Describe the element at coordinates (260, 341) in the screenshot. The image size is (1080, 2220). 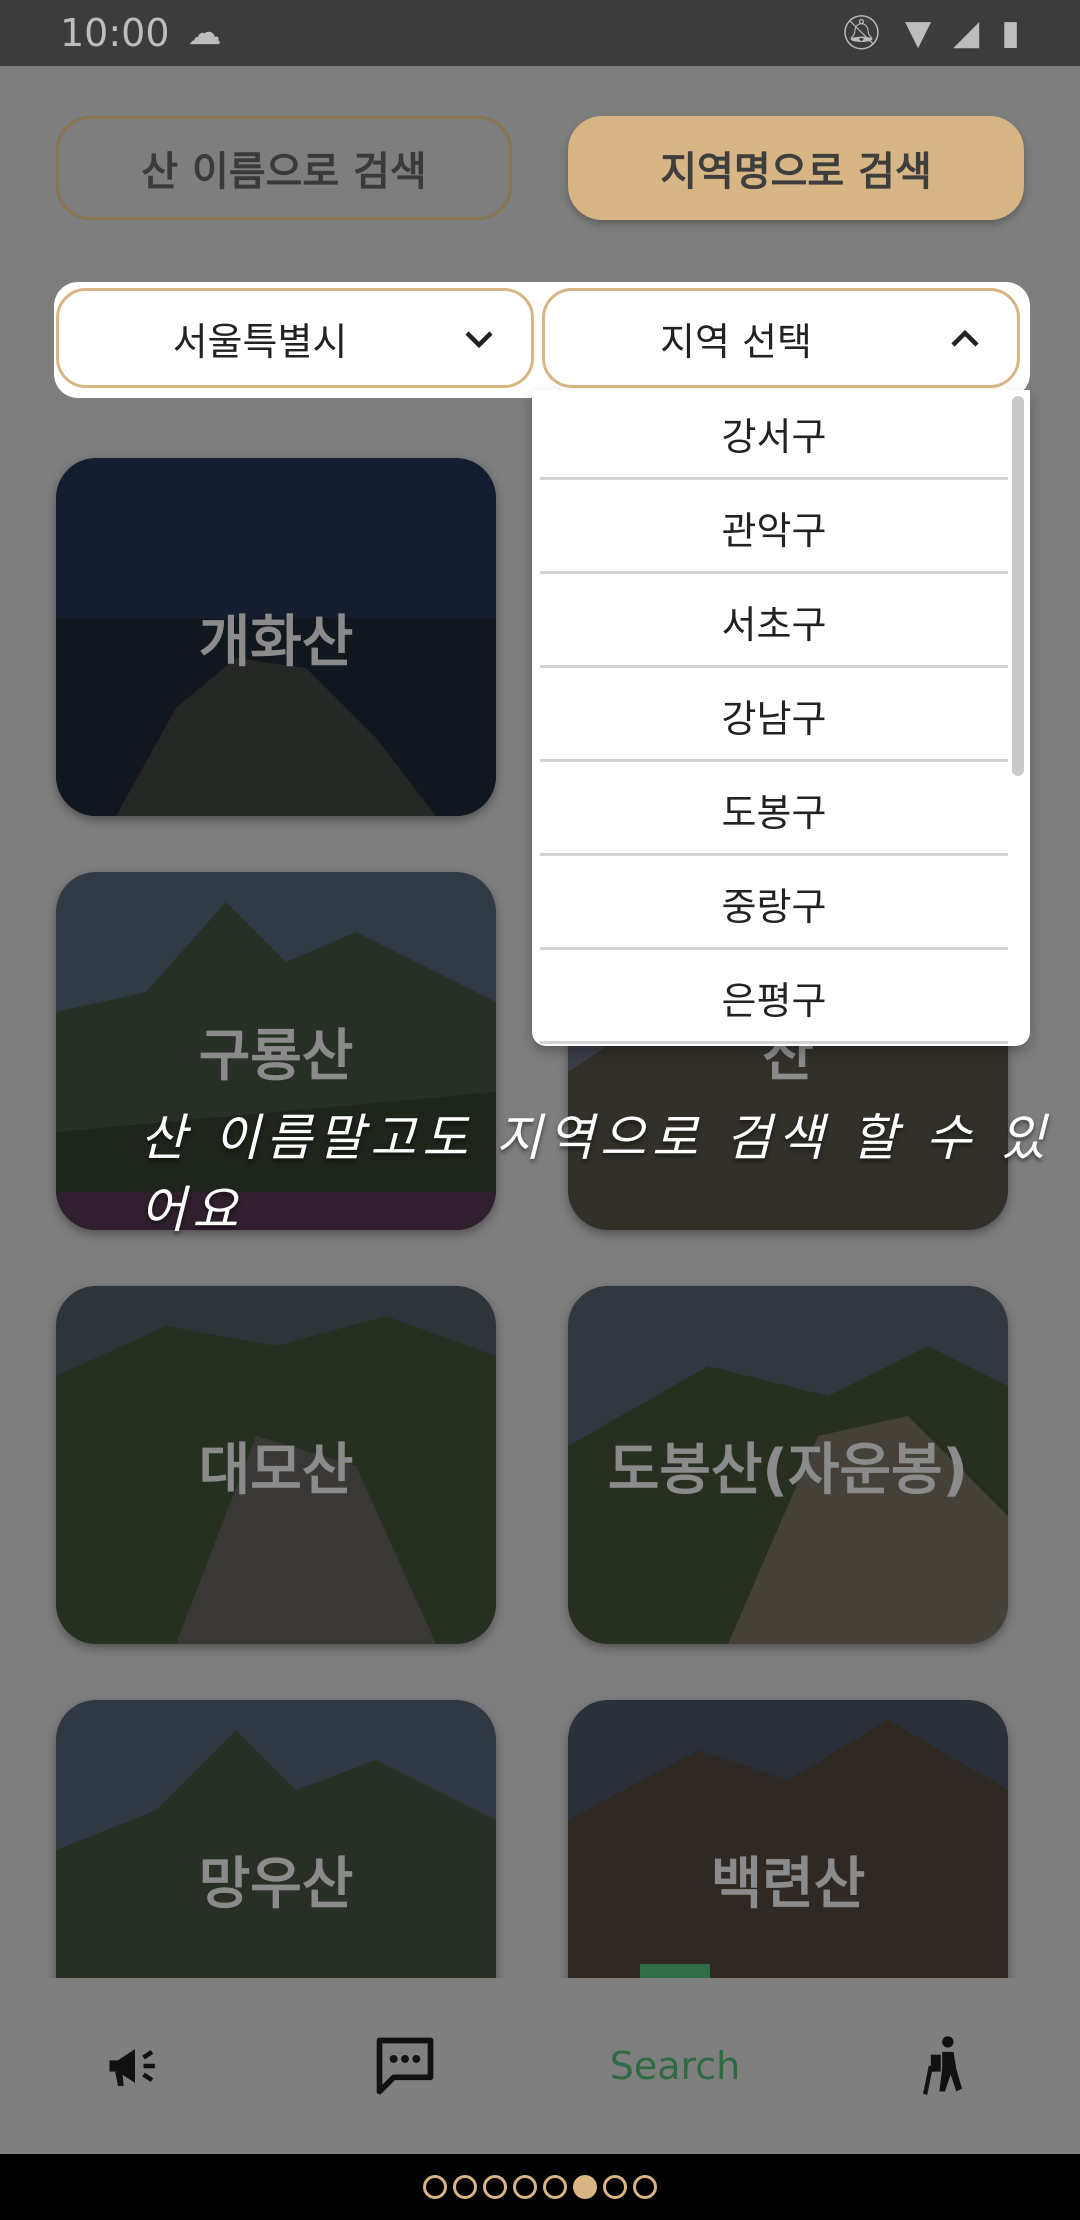
I see `city-select-value: 서울특별시` at that location.